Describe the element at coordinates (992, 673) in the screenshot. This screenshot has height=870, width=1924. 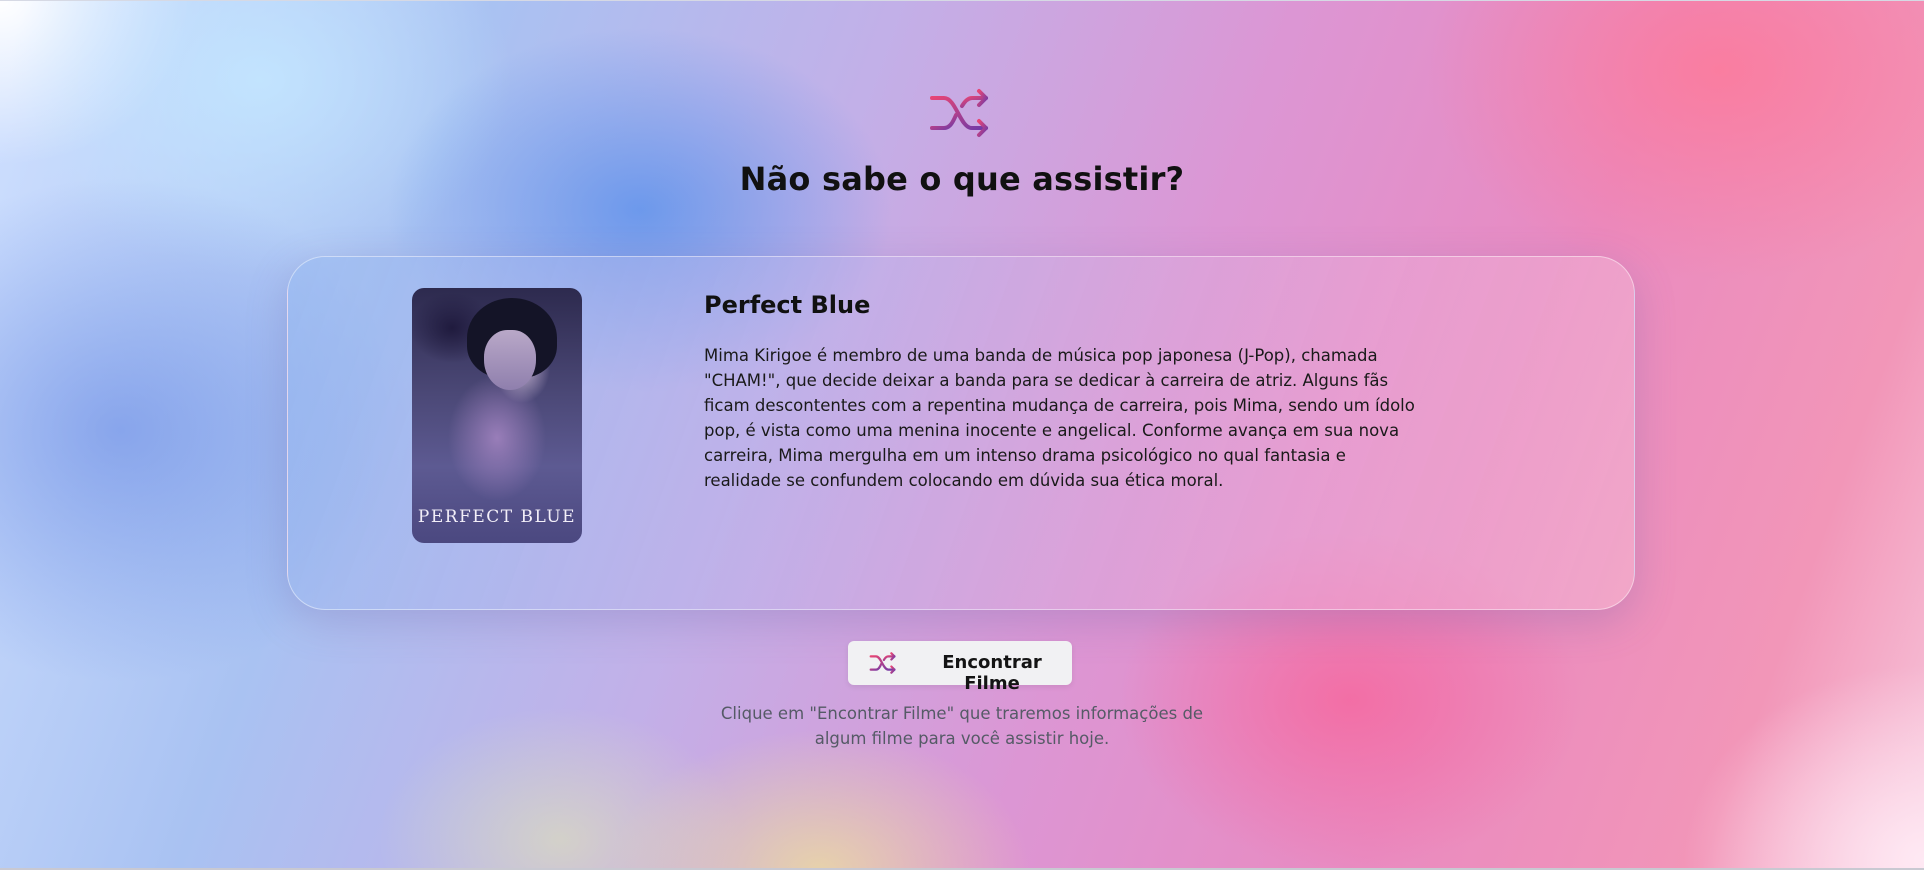
I see `find-movie-button-label: Encontrar Filme` at that location.